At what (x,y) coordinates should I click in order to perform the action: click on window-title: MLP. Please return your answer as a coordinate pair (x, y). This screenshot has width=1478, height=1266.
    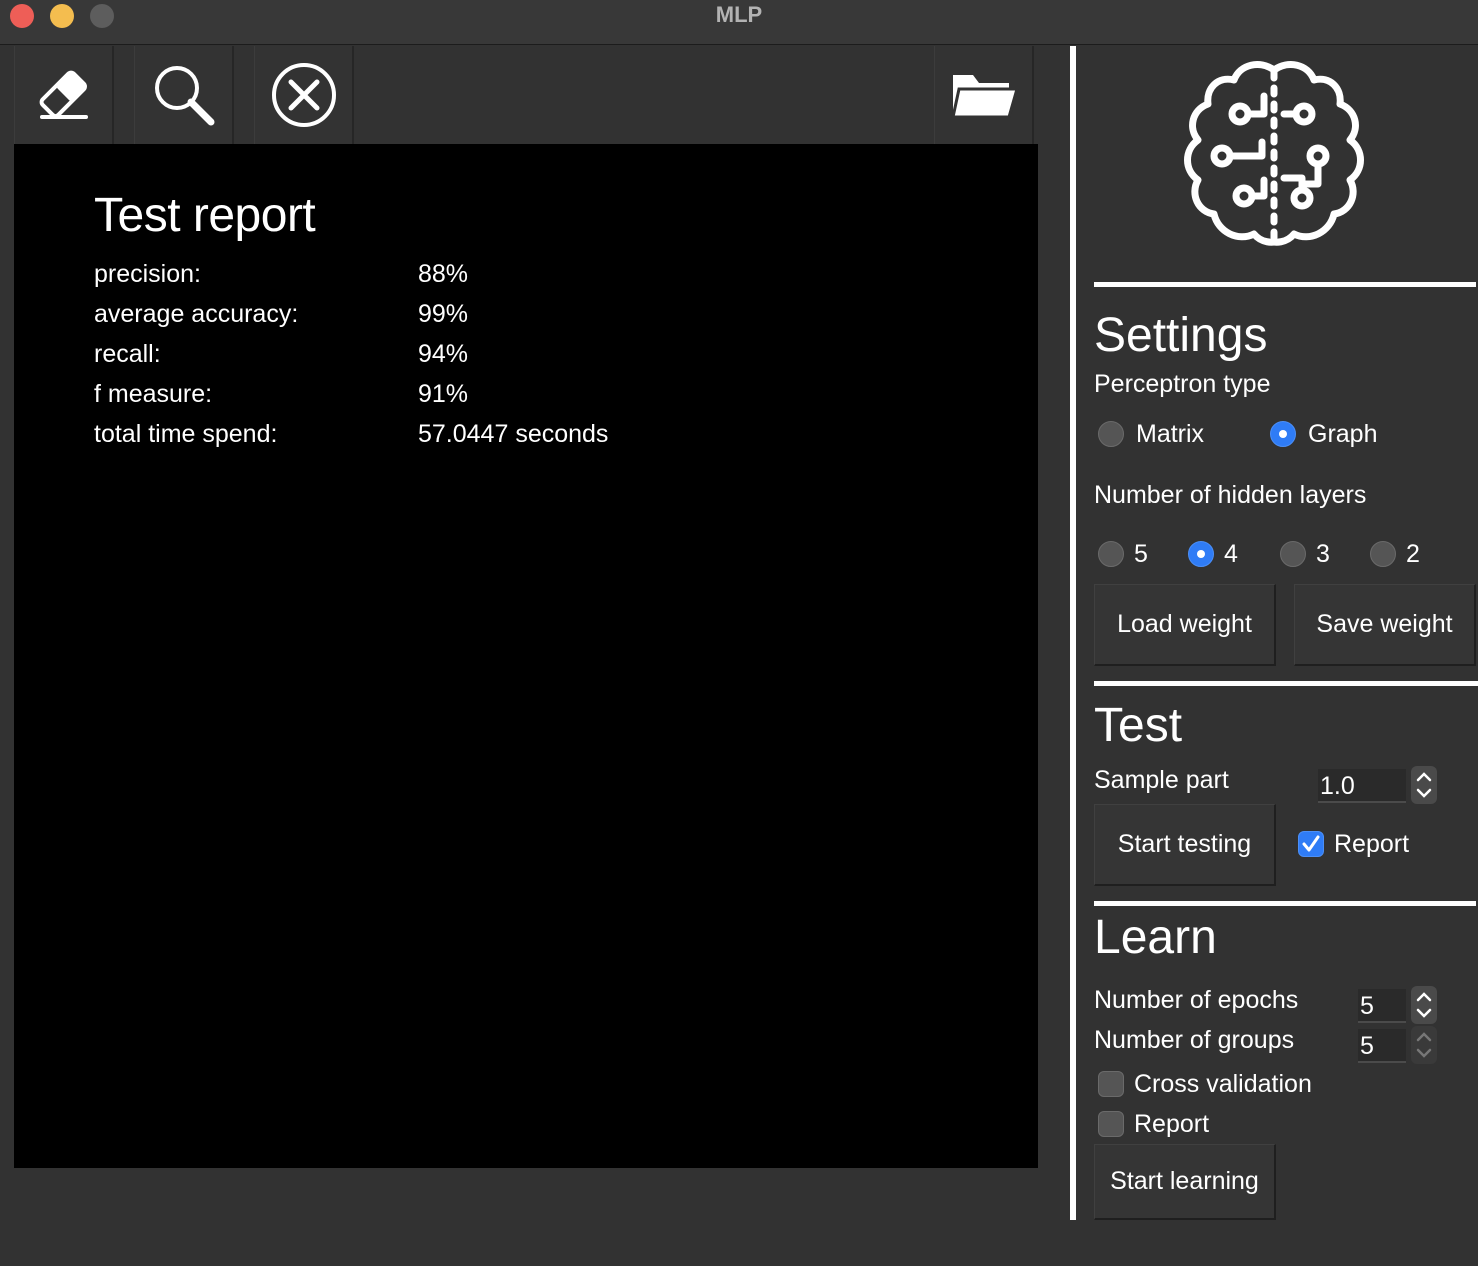
    Looking at the image, I should click on (739, 14).